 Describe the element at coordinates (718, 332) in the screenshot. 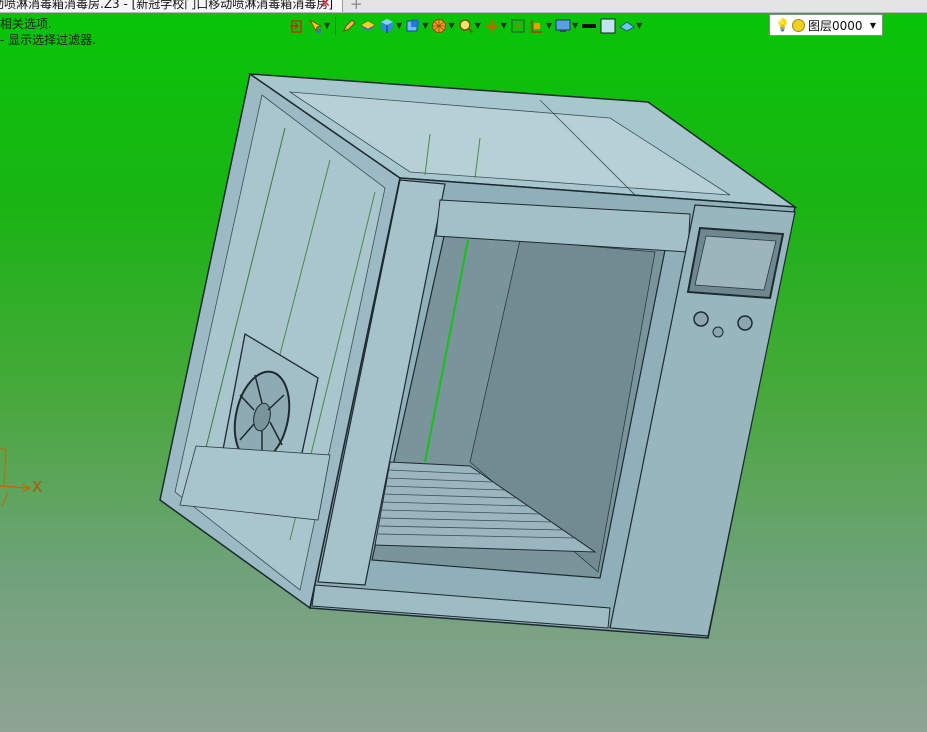

I see `indicator-light` at that location.